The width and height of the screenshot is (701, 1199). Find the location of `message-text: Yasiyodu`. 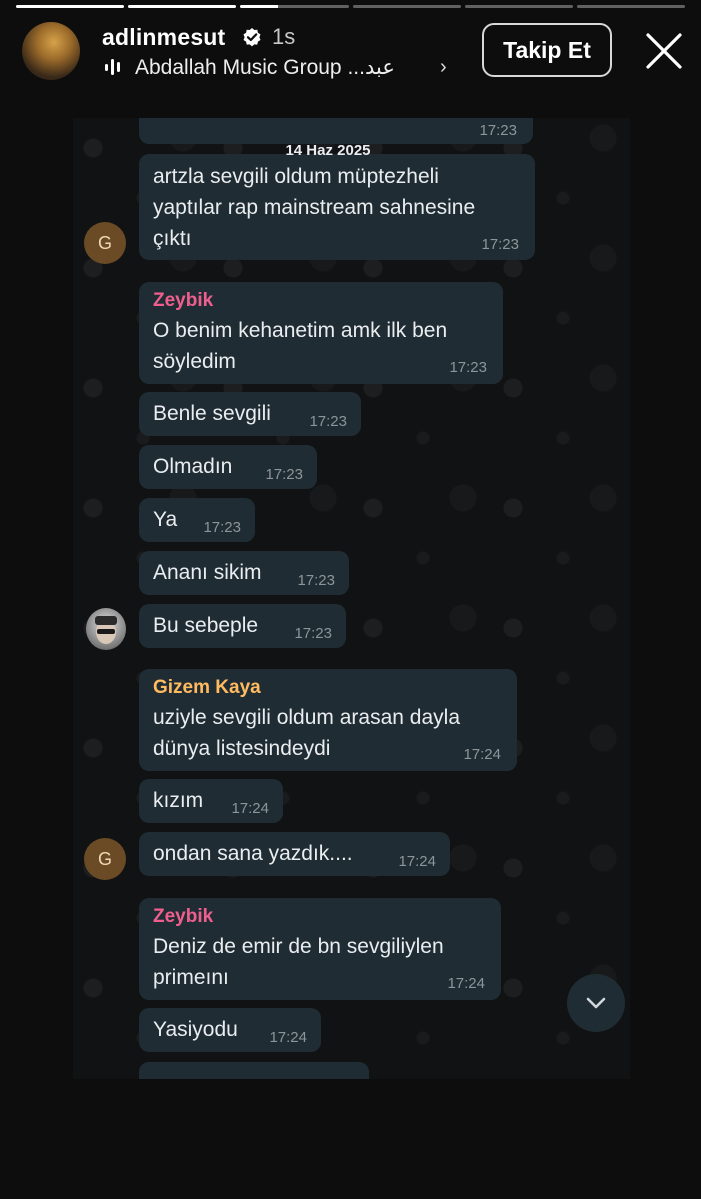

message-text: Yasiyodu is located at coordinates (195, 1029).